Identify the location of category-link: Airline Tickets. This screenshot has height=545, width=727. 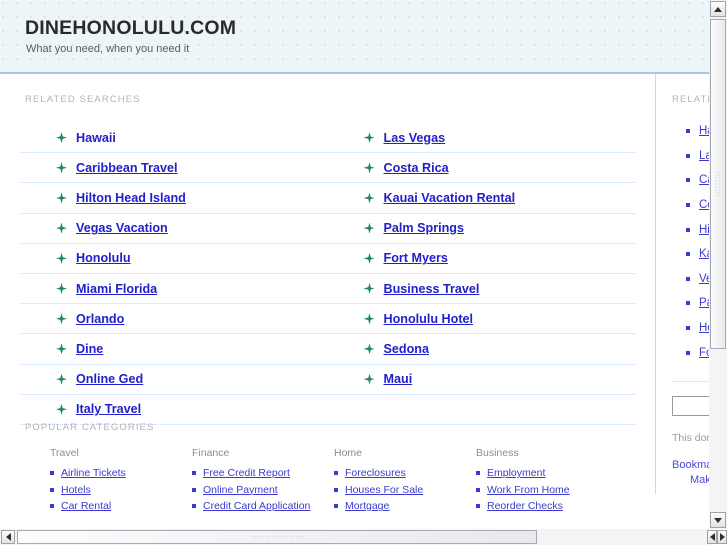
(93, 473).